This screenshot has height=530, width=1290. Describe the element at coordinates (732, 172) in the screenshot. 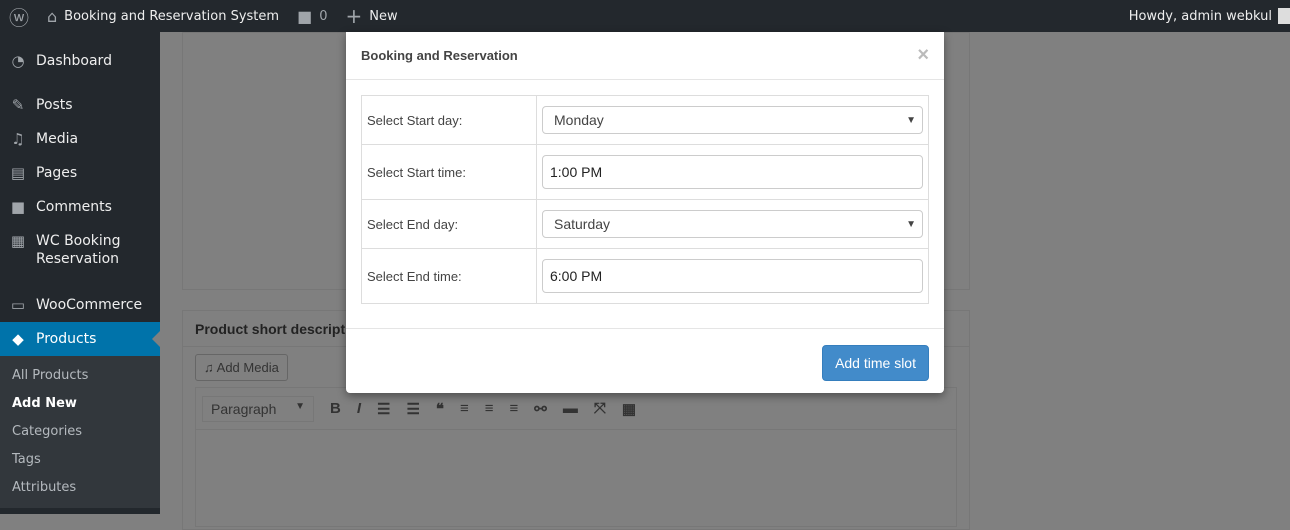

I see `start-time-input: 1:00 PM` at that location.